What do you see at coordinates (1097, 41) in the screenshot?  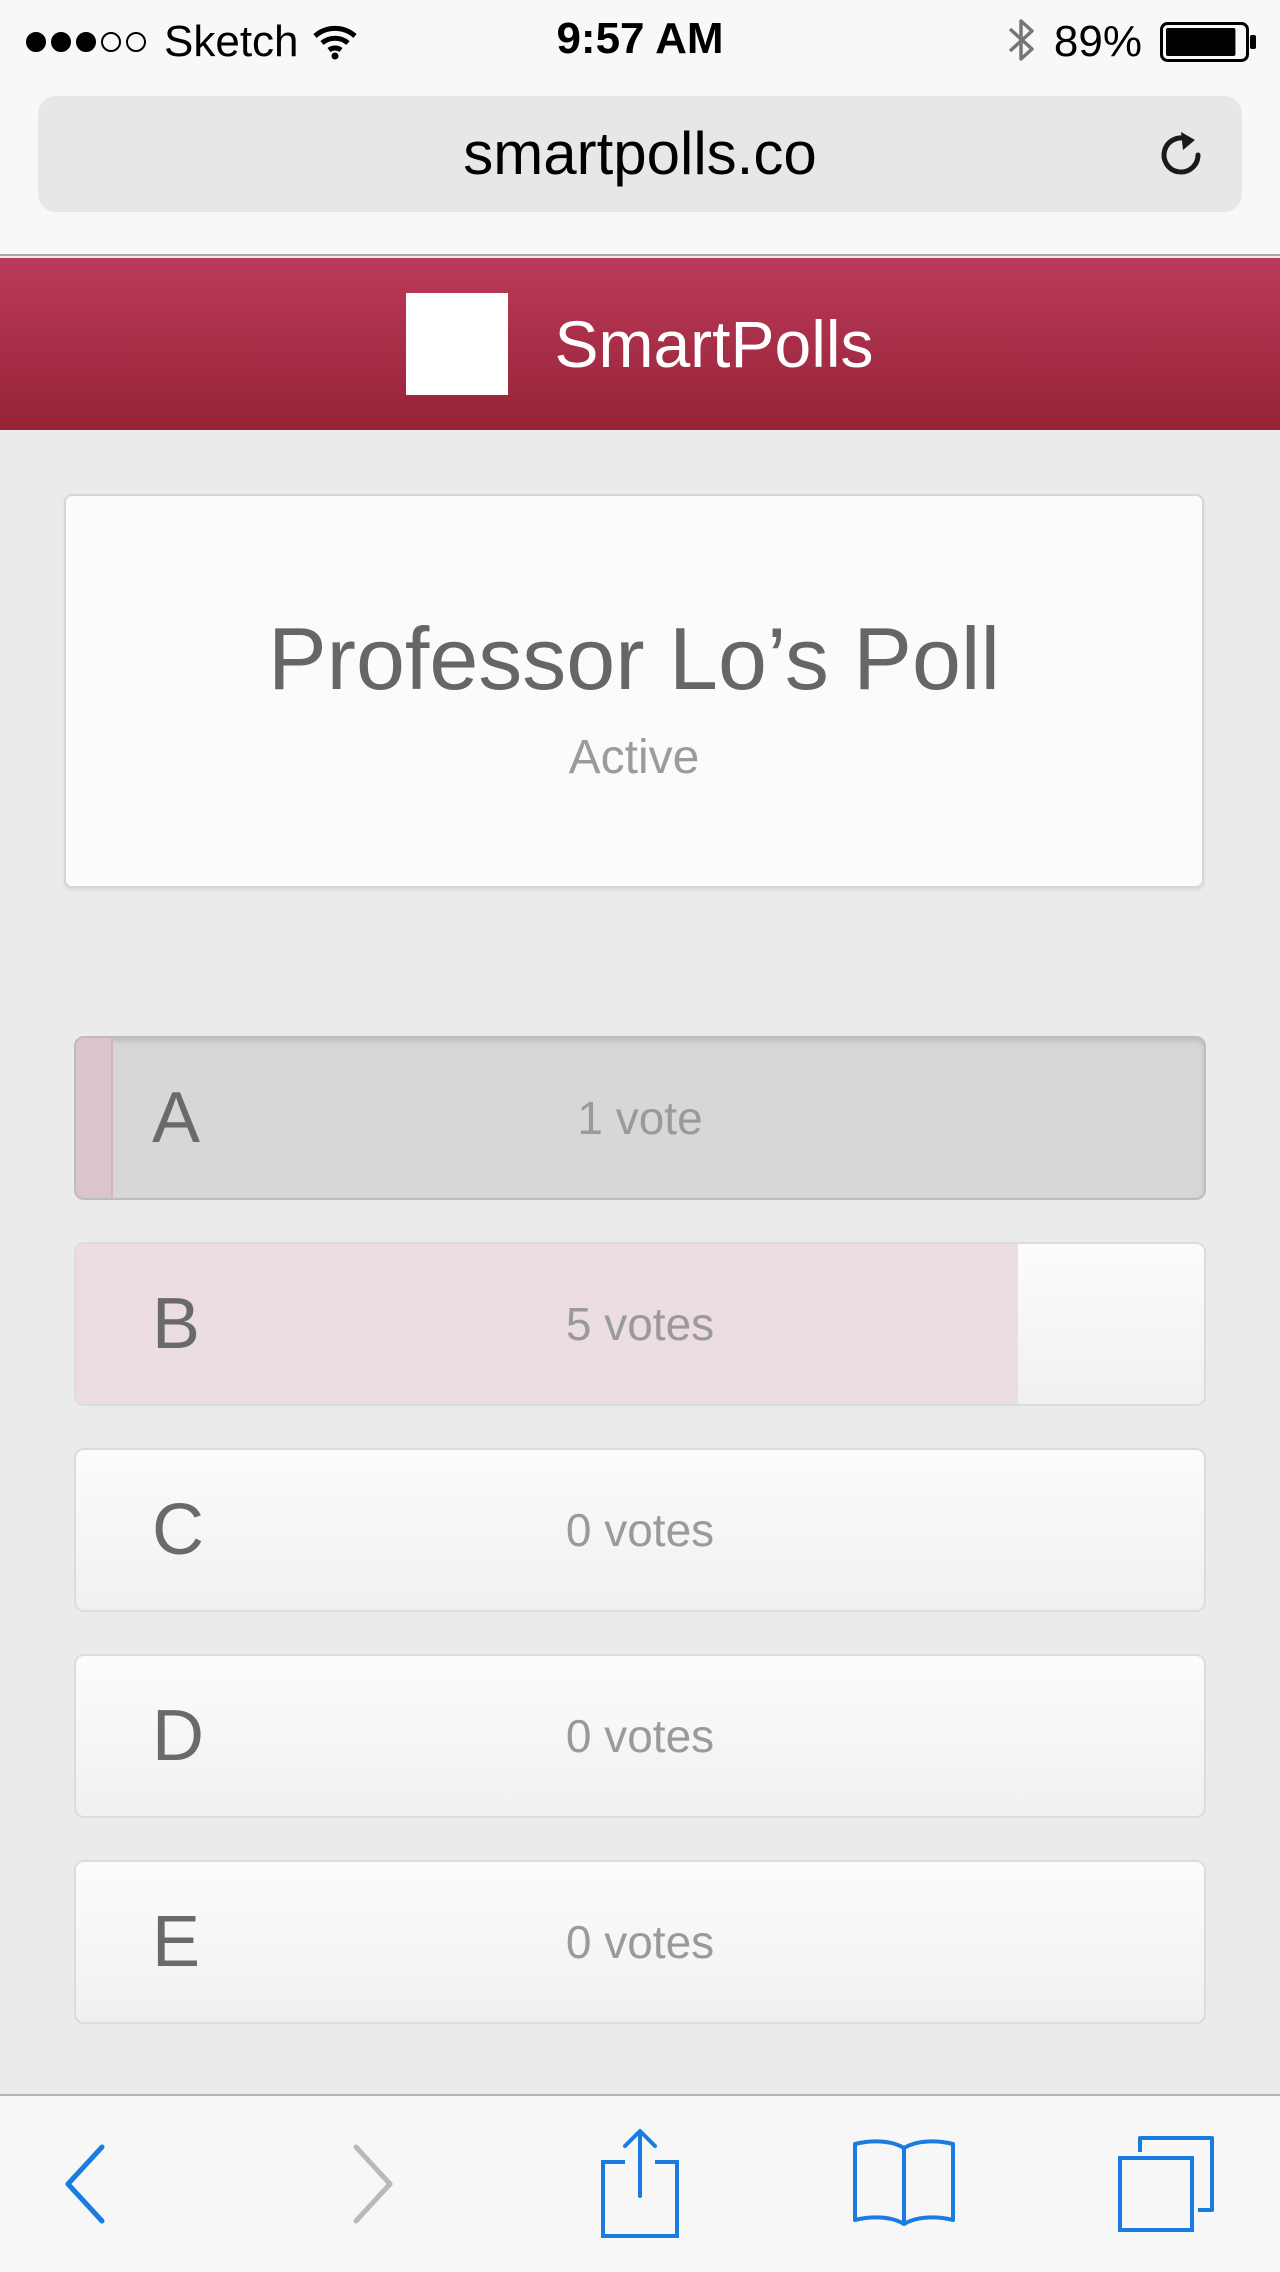 I see `battery-percent: 89%` at bounding box center [1097, 41].